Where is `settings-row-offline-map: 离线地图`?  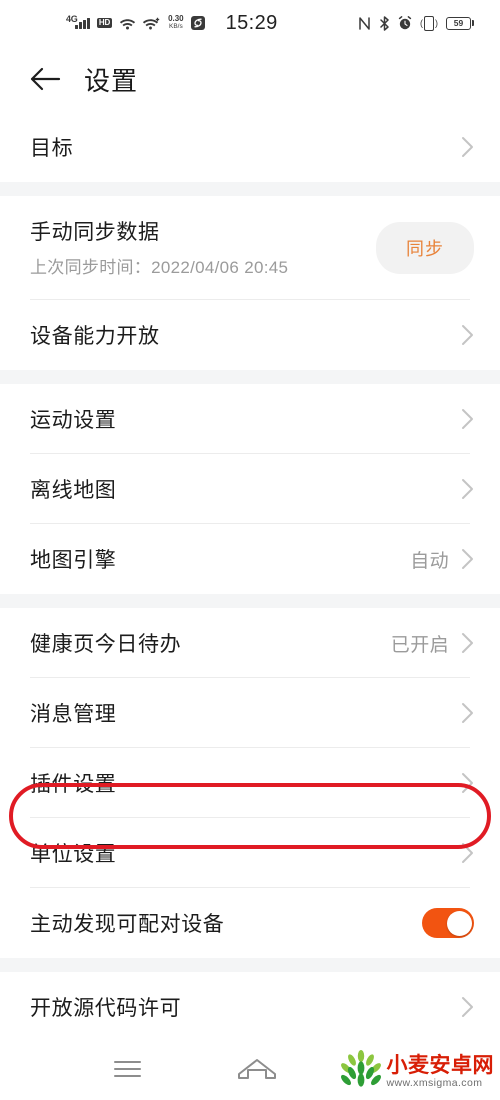 settings-row-offline-map: 离线地图 is located at coordinates (250, 489).